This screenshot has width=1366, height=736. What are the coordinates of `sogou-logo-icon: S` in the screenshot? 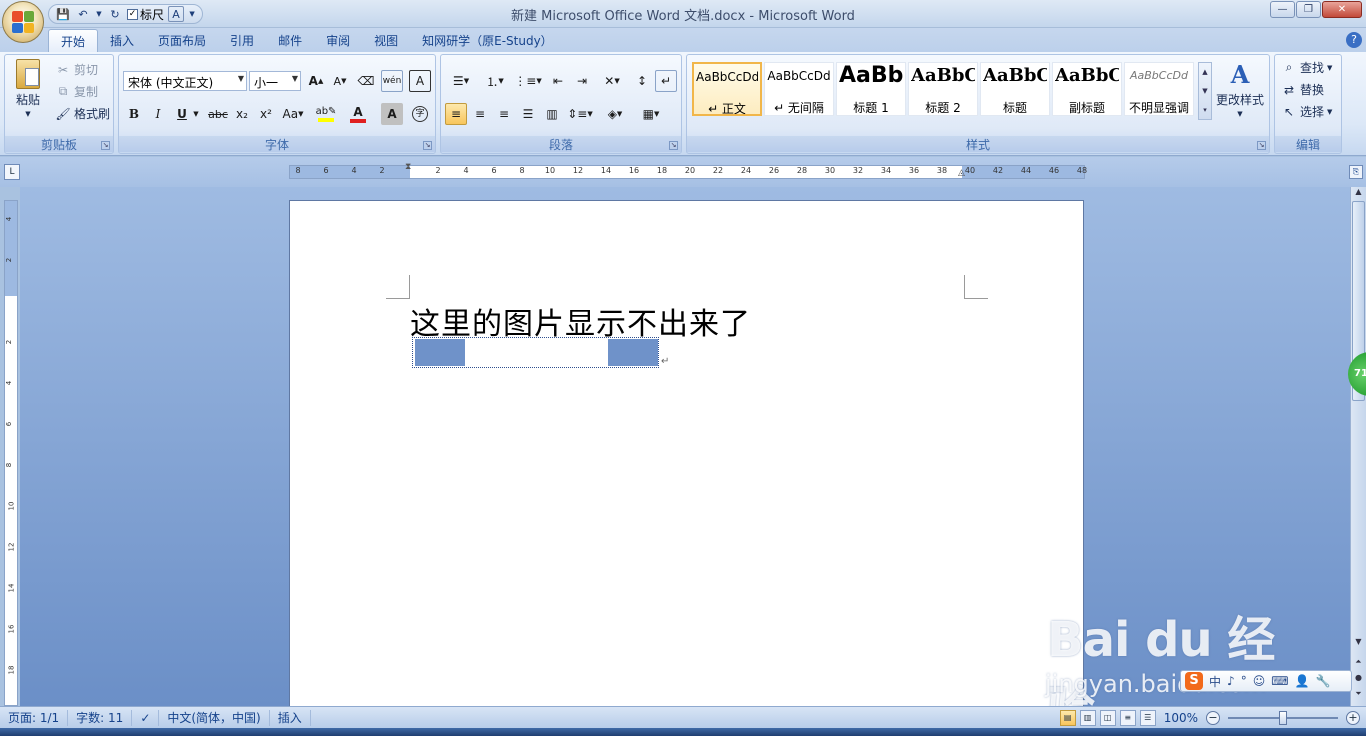 It's located at (1194, 681).